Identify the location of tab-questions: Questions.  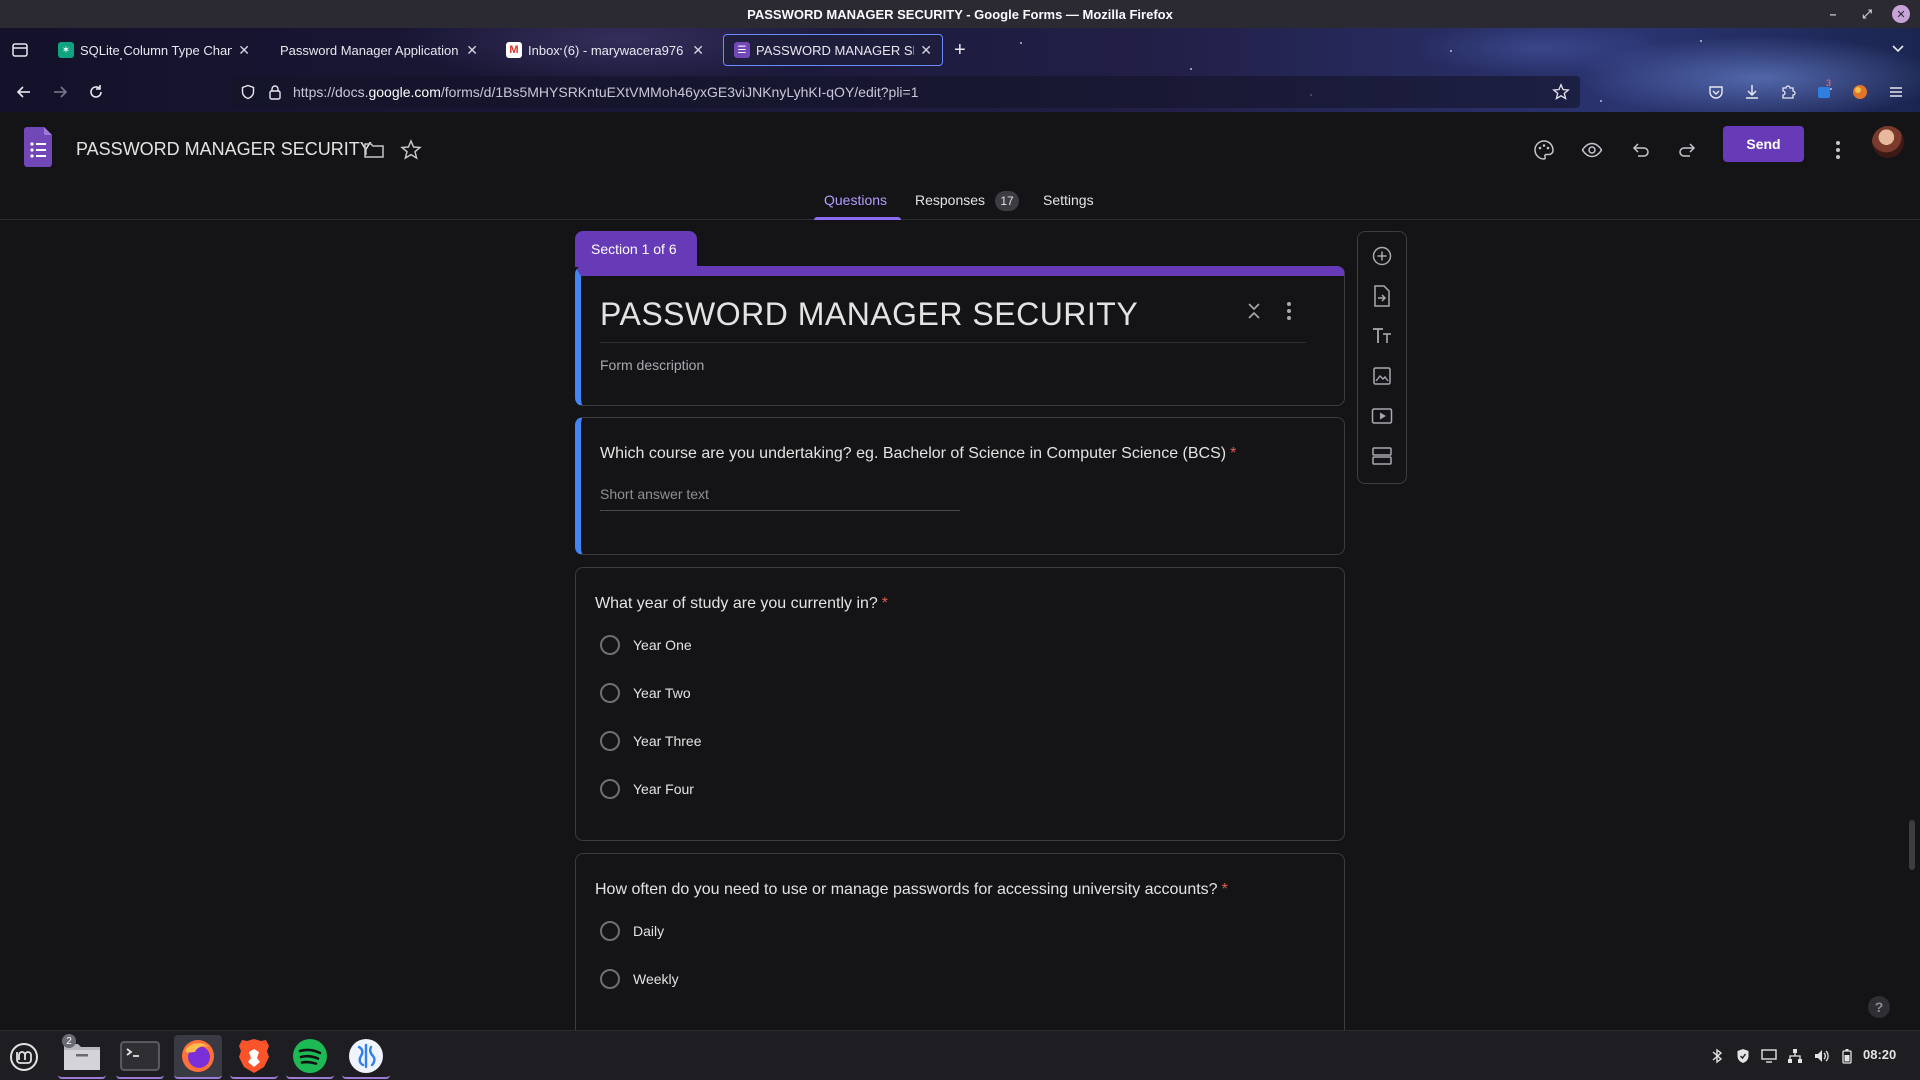
(855, 200).